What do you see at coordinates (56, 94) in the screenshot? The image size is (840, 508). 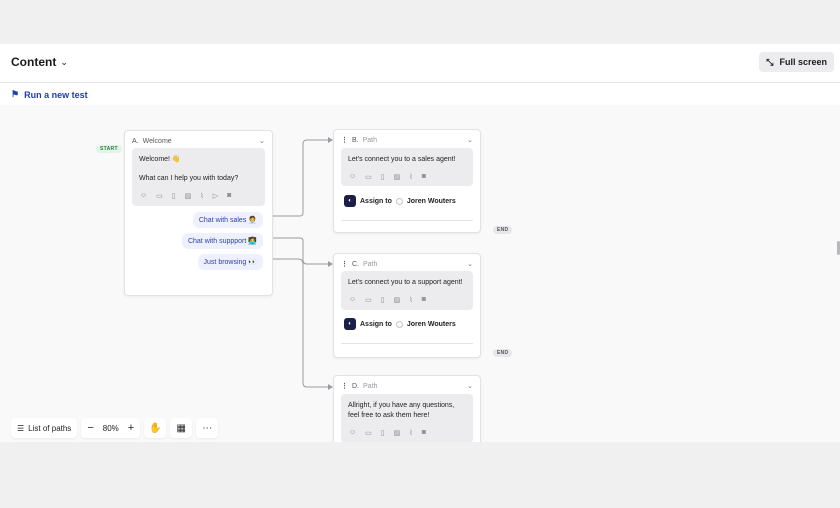 I see `run-new-test-label: Run a new test` at bounding box center [56, 94].